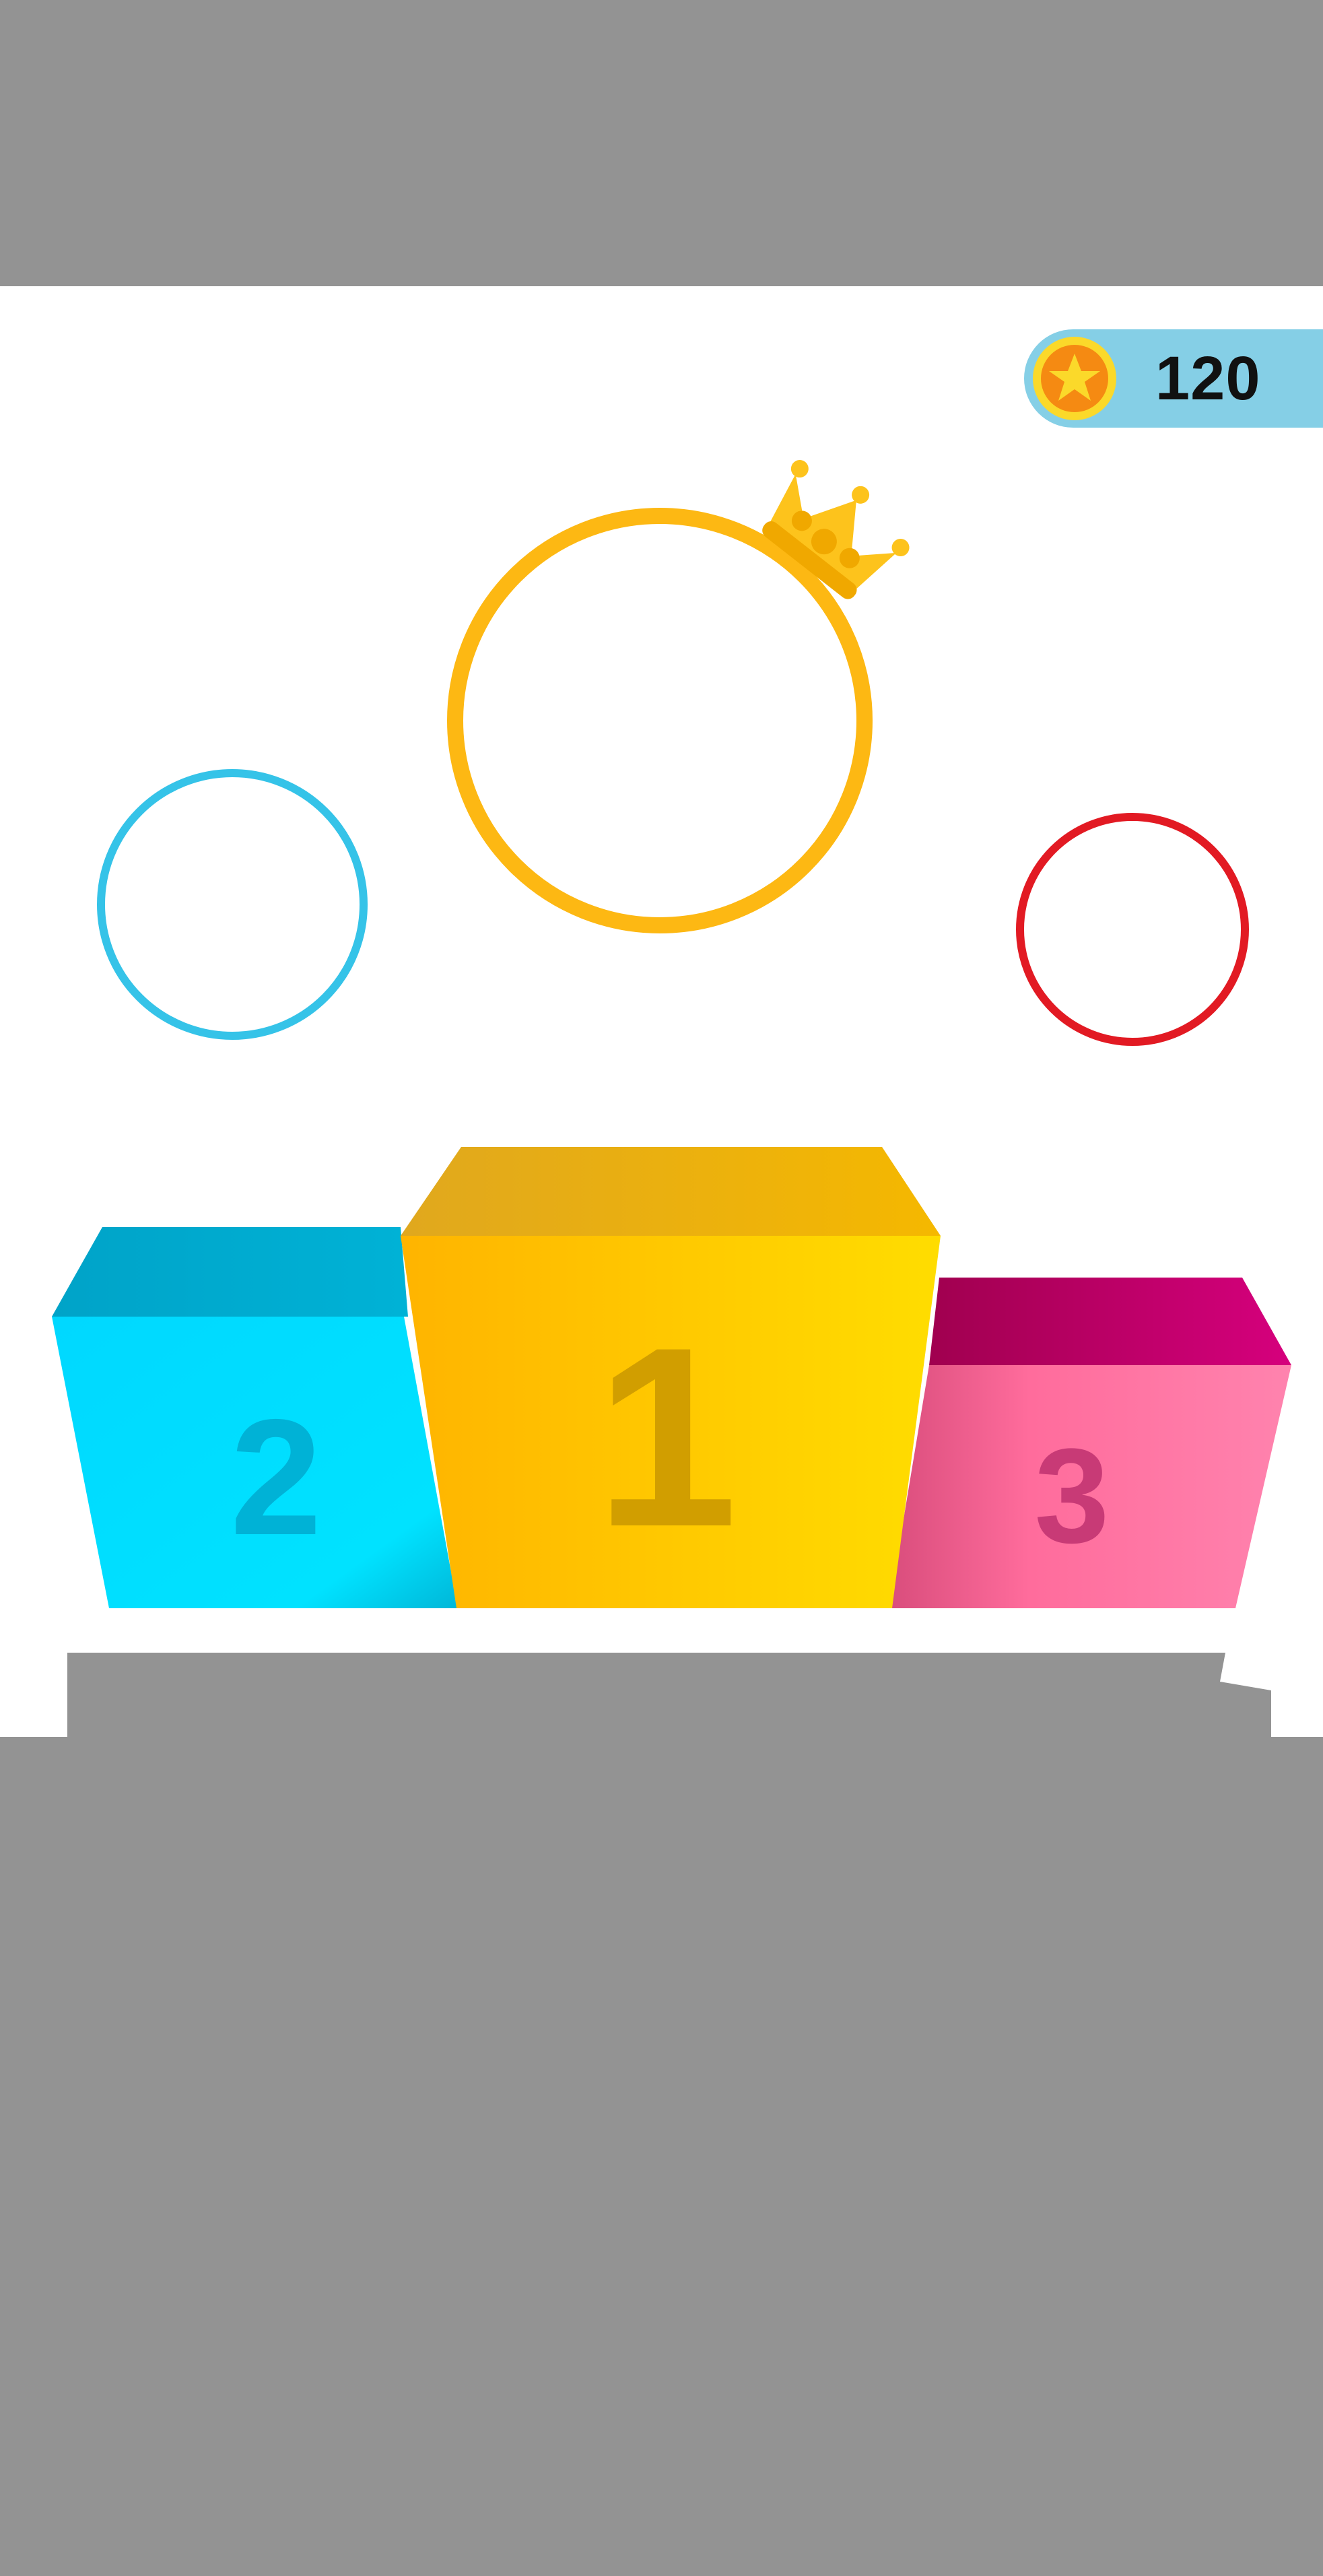 The image size is (1323, 2576). I want to click on player-ring-third, so click(1132, 929).